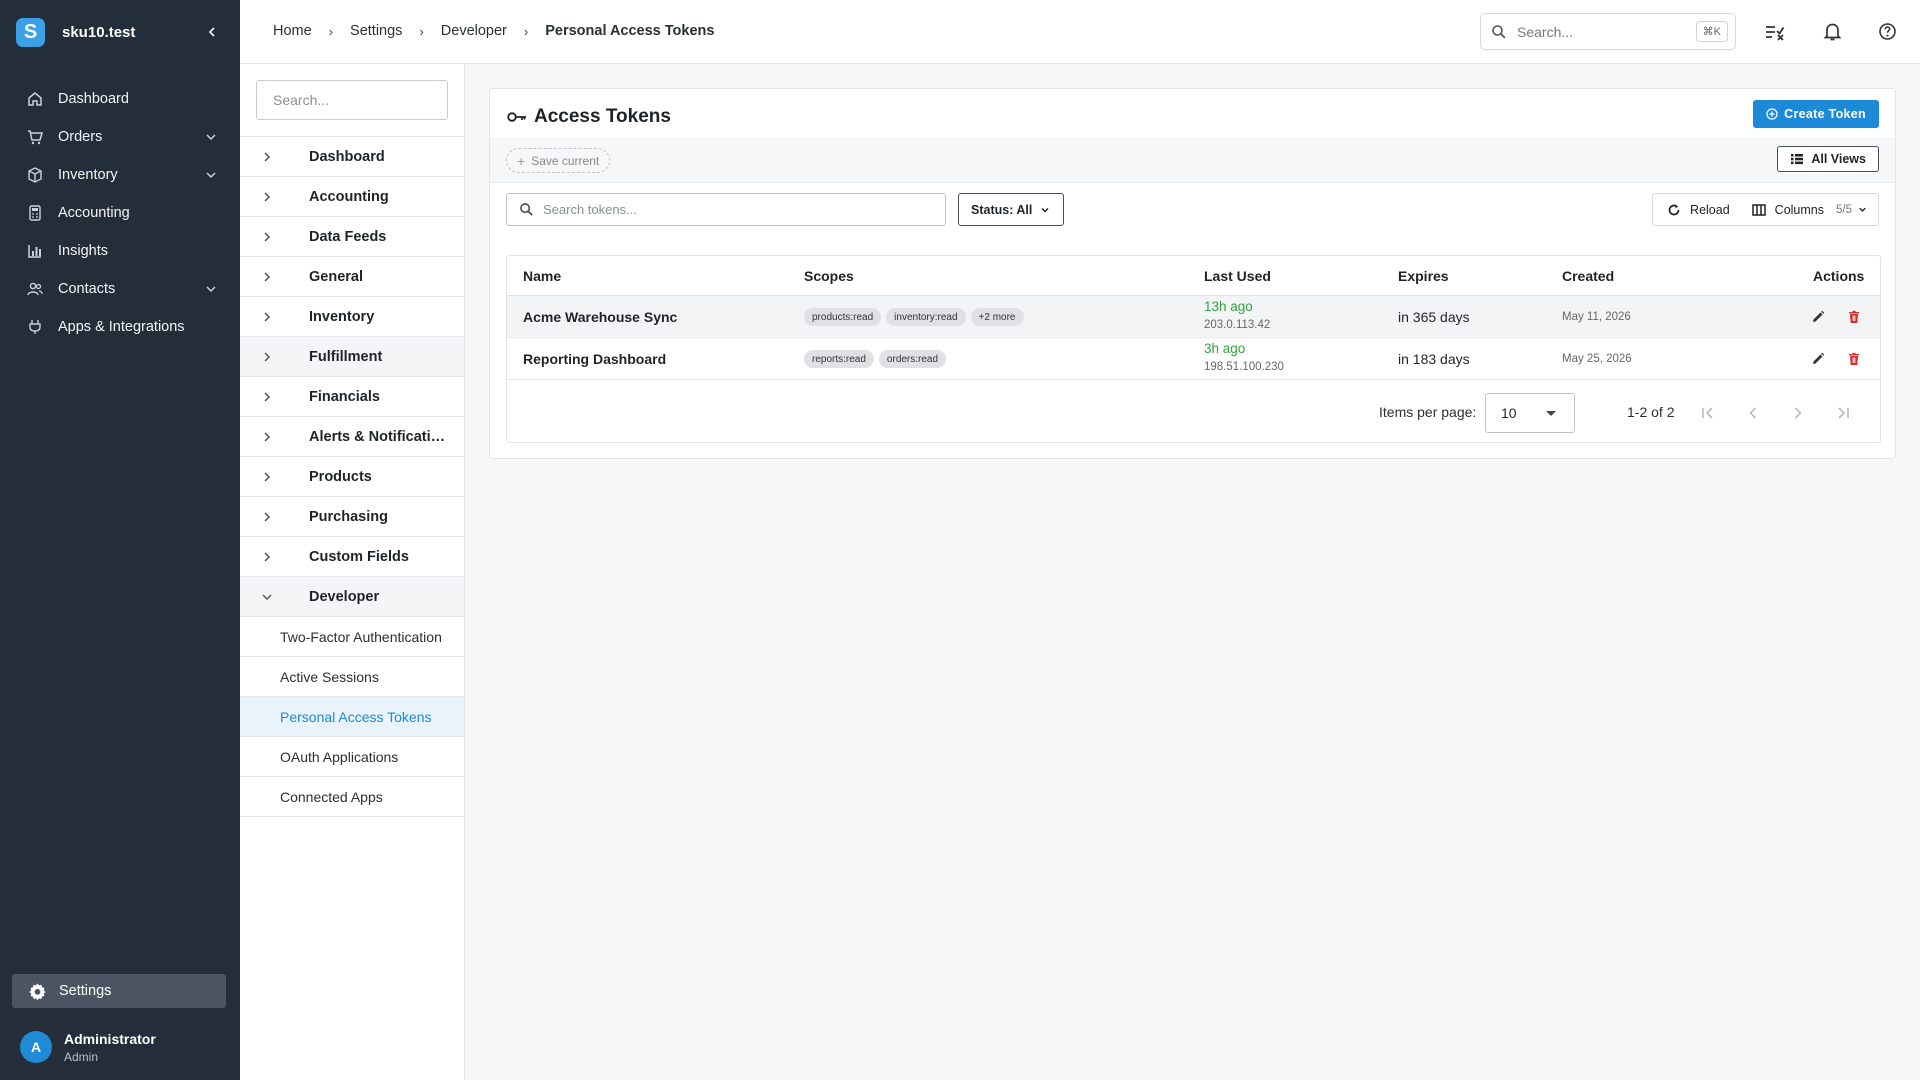 Image resolution: width=1920 pixels, height=1080 pixels. I want to click on avatar: A, so click(36, 1047).